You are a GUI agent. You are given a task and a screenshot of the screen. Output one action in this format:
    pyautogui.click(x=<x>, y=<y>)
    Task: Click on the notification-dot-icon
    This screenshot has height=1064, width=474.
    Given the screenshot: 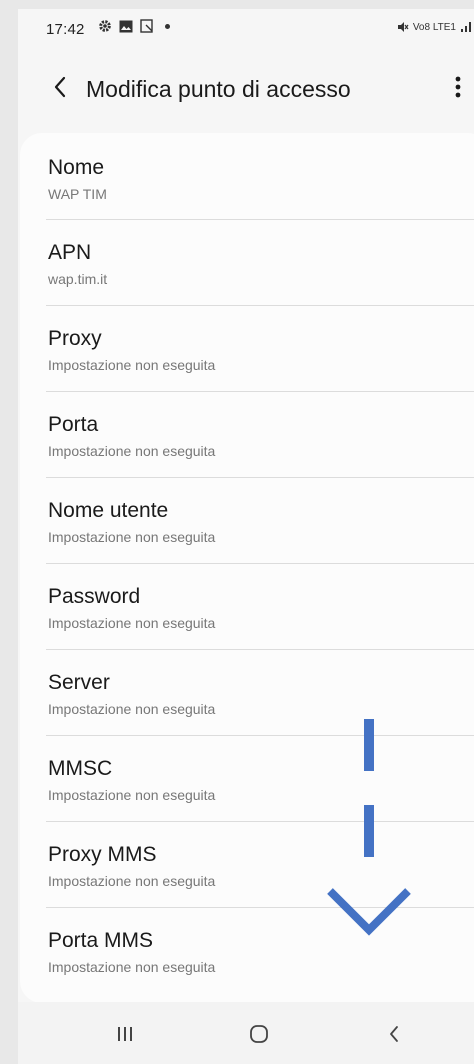 What is the action you would take?
    pyautogui.click(x=167, y=26)
    